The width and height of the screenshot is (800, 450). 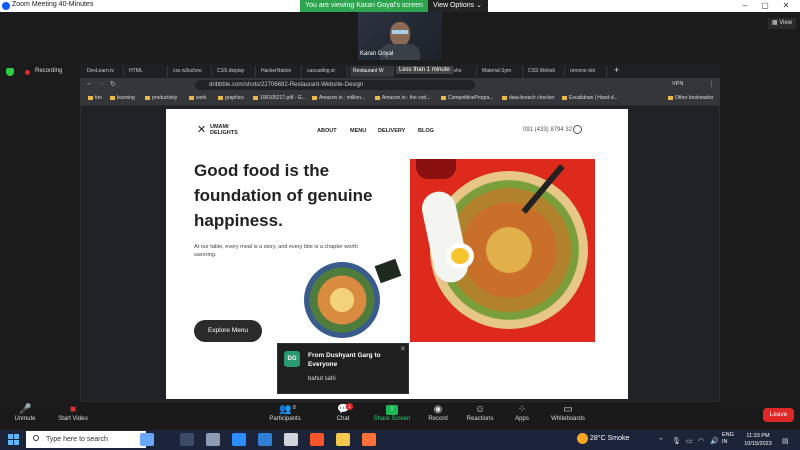 I want to click on share-screen-icon: ↑, so click(x=392, y=410).